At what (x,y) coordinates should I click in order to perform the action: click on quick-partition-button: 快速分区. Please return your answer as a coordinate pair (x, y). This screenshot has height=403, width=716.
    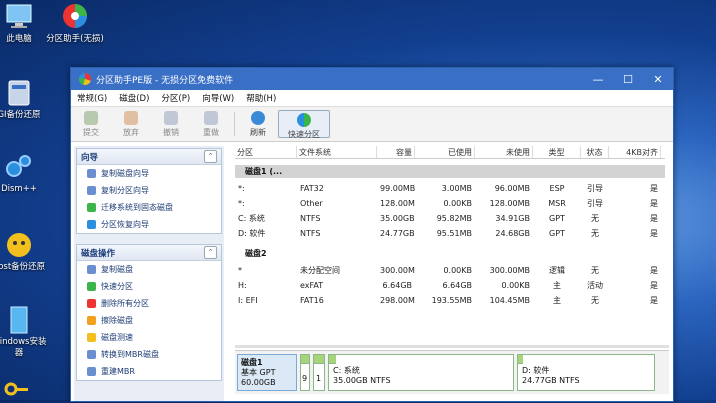
    Looking at the image, I should click on (304, 124).